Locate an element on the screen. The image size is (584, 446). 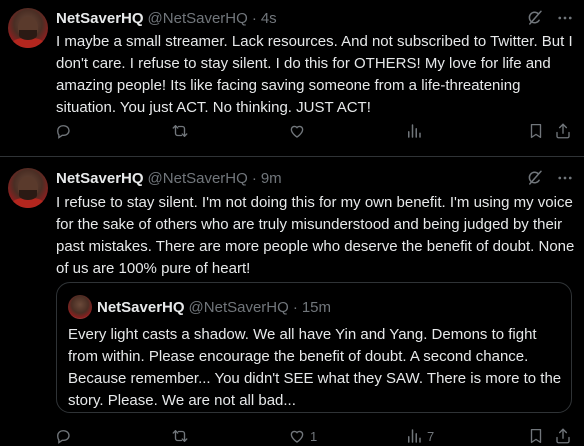
quoted-user-handle: @NetSaverHQ is located at coordinates (238, 307).